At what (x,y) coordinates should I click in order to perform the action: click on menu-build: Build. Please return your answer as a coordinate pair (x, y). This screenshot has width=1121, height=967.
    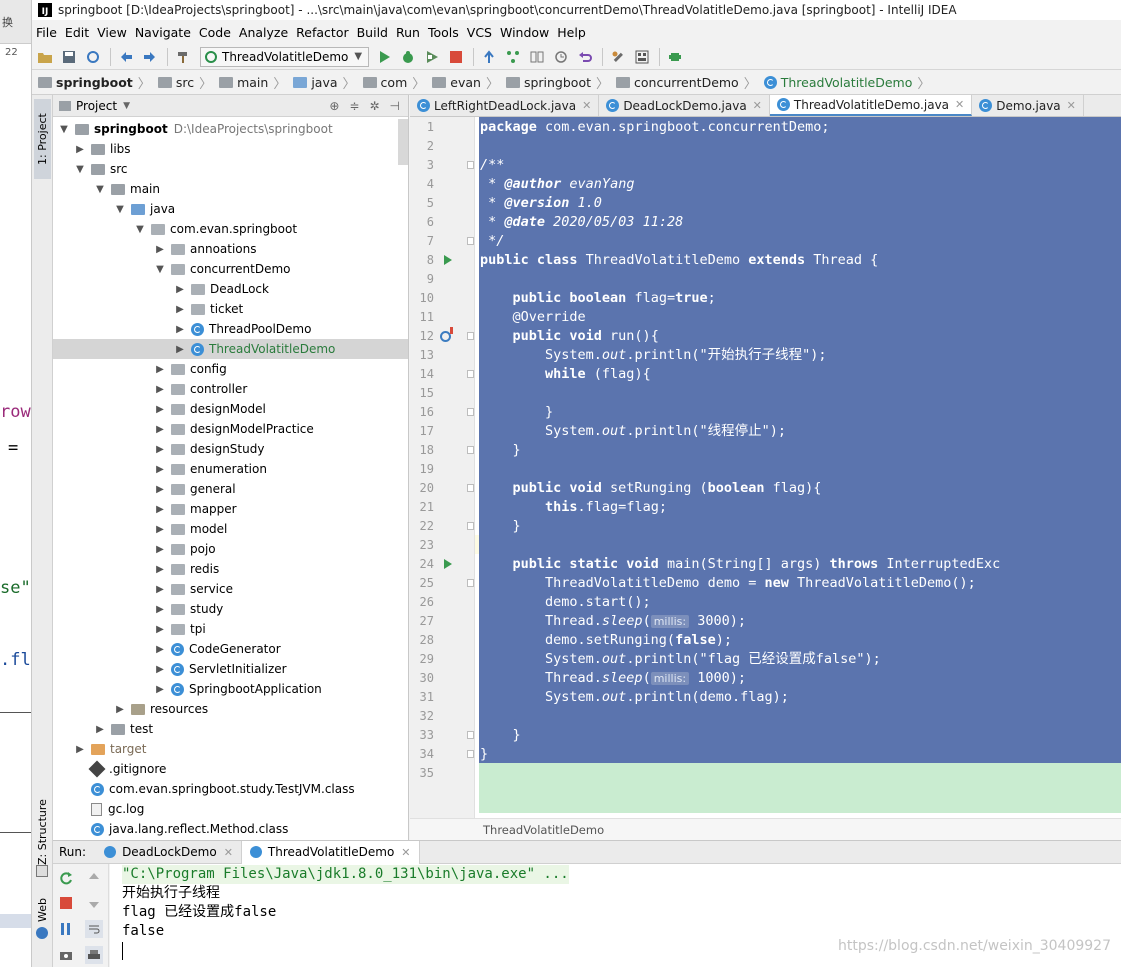
    Looking at the image, I should click on (372, 32).